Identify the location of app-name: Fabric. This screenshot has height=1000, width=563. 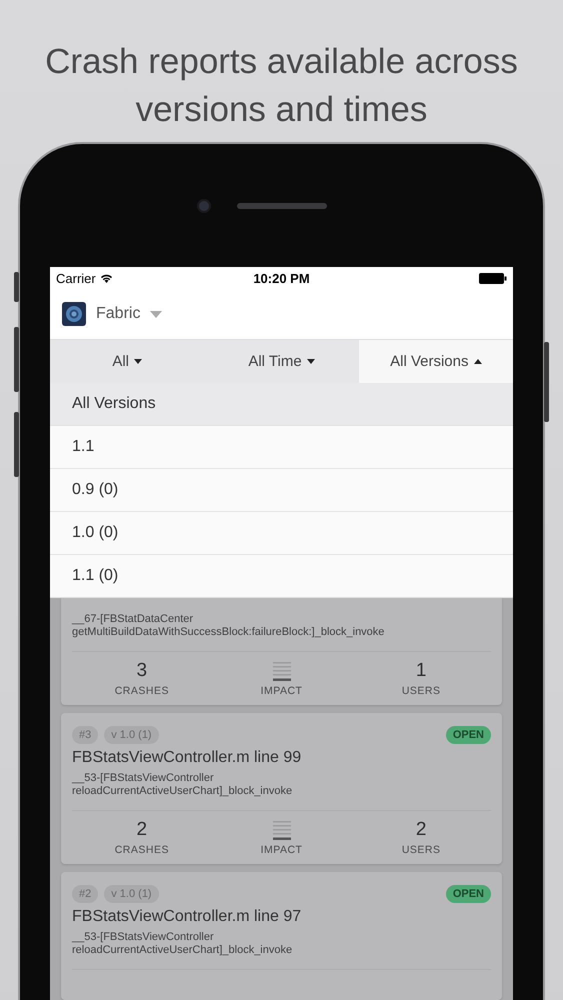
(118, 314).